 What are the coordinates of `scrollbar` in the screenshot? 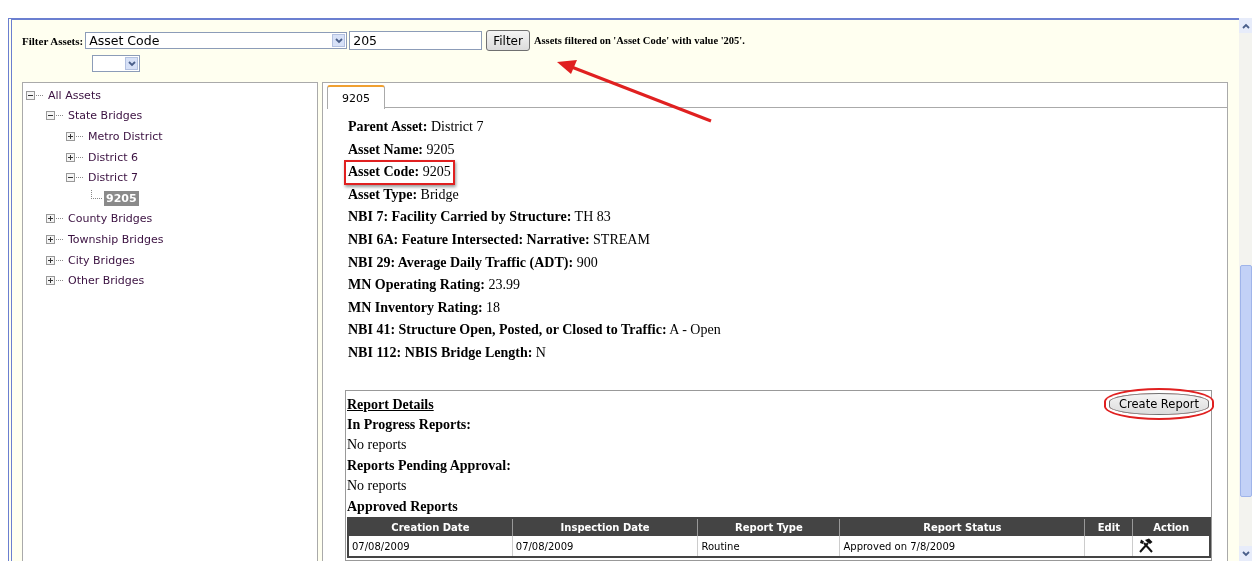 It's located at (1245, 289).